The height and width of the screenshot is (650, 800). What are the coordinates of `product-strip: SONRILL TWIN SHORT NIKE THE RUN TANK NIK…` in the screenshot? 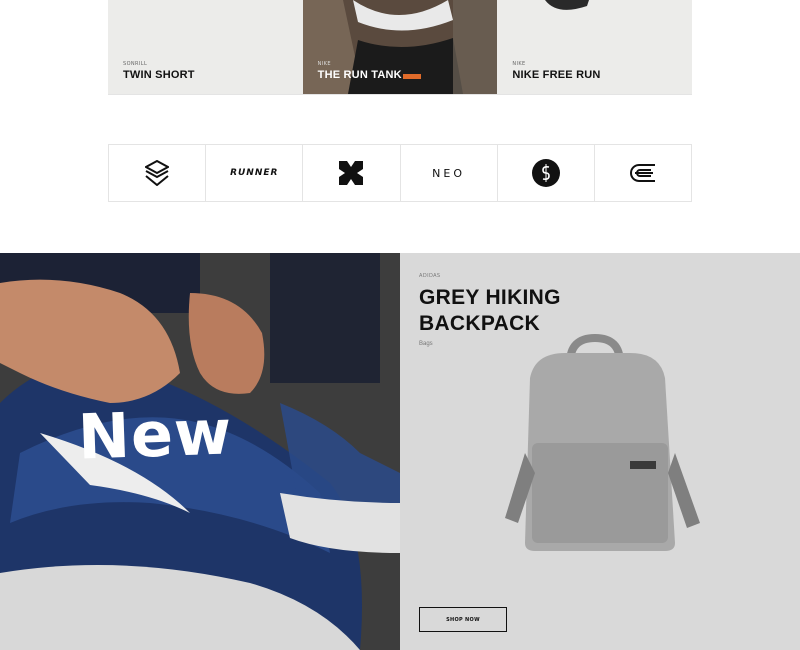 It's located at (400, 47).